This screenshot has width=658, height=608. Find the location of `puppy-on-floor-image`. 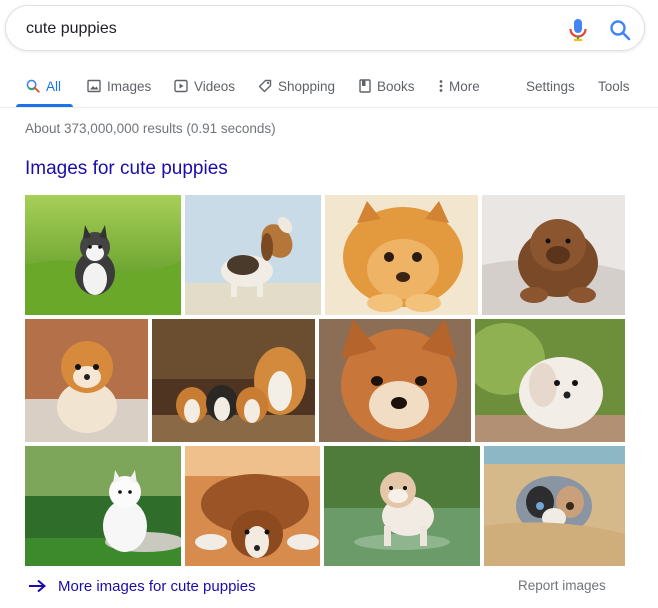

puppy-on-floor-image is located at coordinates (252, 506).